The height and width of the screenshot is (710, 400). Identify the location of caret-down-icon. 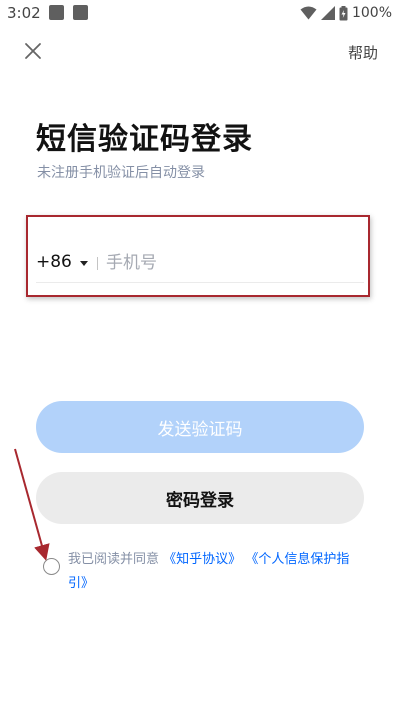
(83, 263).